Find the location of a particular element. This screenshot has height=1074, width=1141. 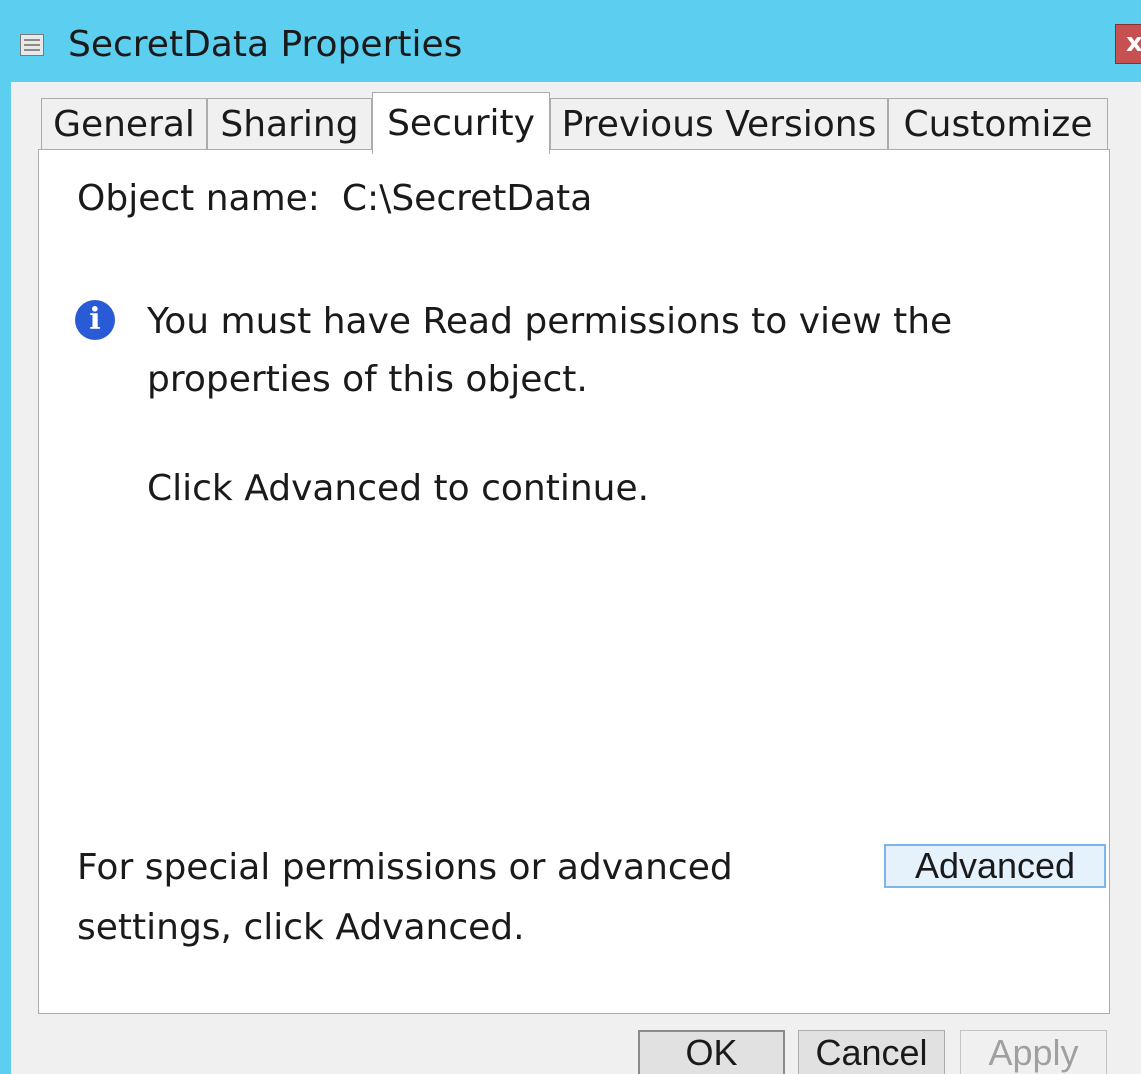

cancel-button: Cancel is located at coordinates (871, 1052).